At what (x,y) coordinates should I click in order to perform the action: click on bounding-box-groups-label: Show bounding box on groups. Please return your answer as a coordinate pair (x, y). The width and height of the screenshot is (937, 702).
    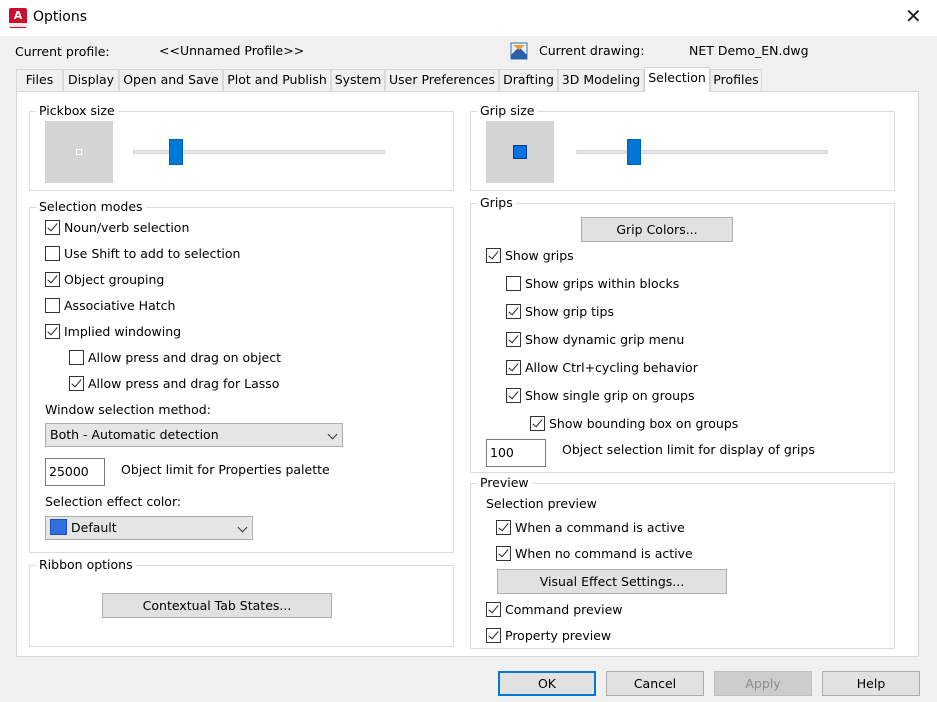
    Looking at the image, I should click on (644, 423).